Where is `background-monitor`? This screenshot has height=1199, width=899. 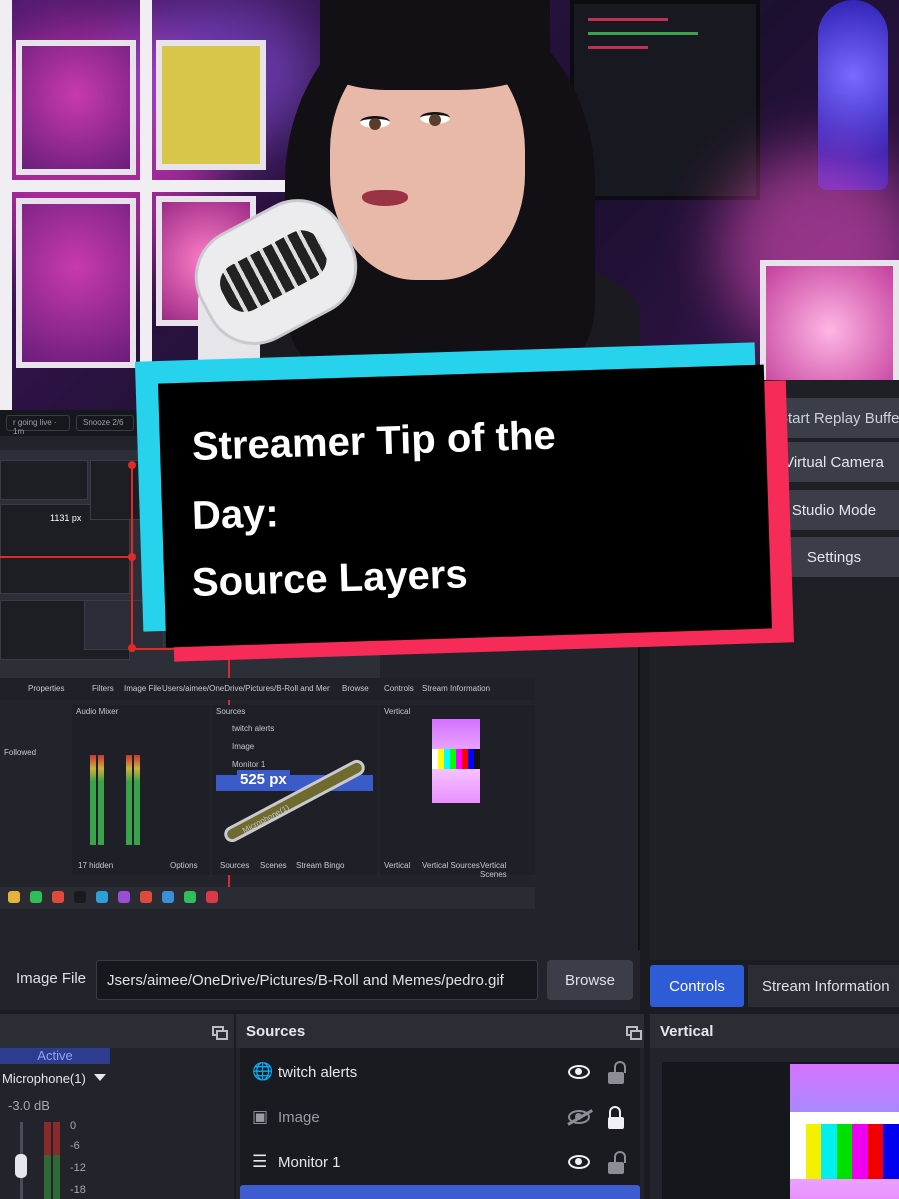 background-monitor is located at coordinates (665, 100).